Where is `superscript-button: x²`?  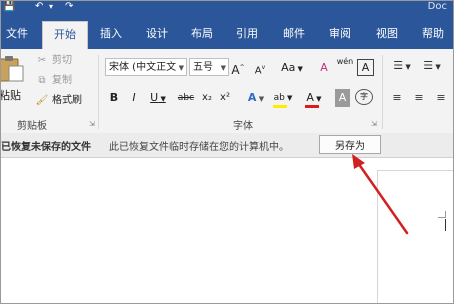
superscript-button: x² is located at coordinates (225, 98).